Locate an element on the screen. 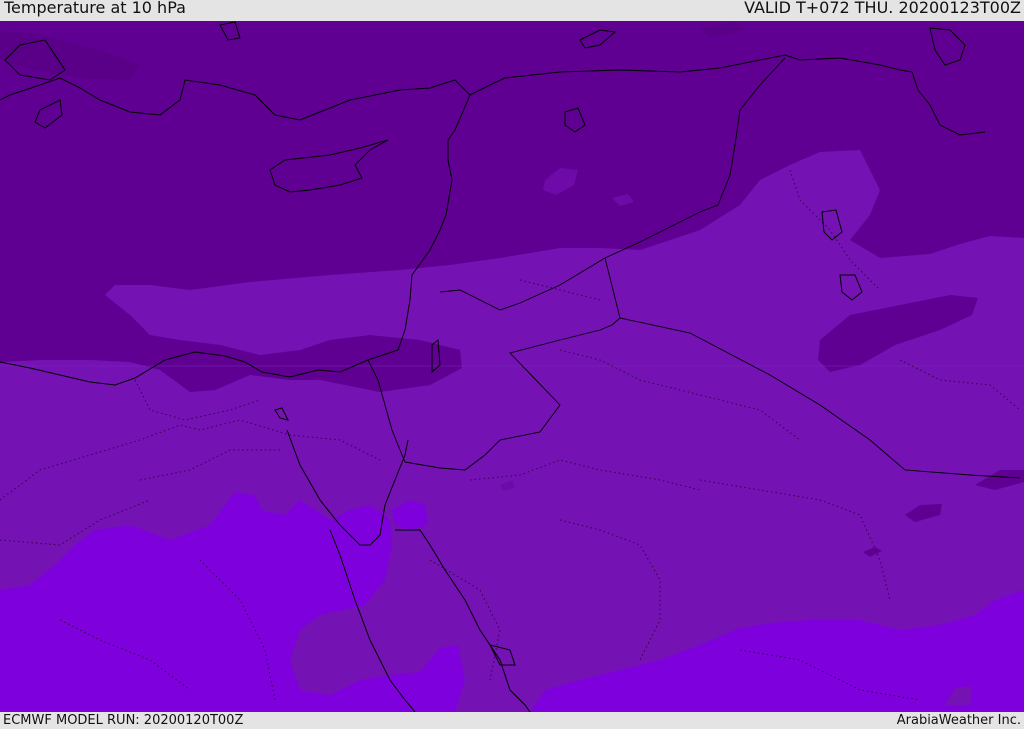 This screenshot has height=729, width=1024. valid-time-label: VALID T+072 THU. 20200123T00Z is located at coordinates (882, 8).